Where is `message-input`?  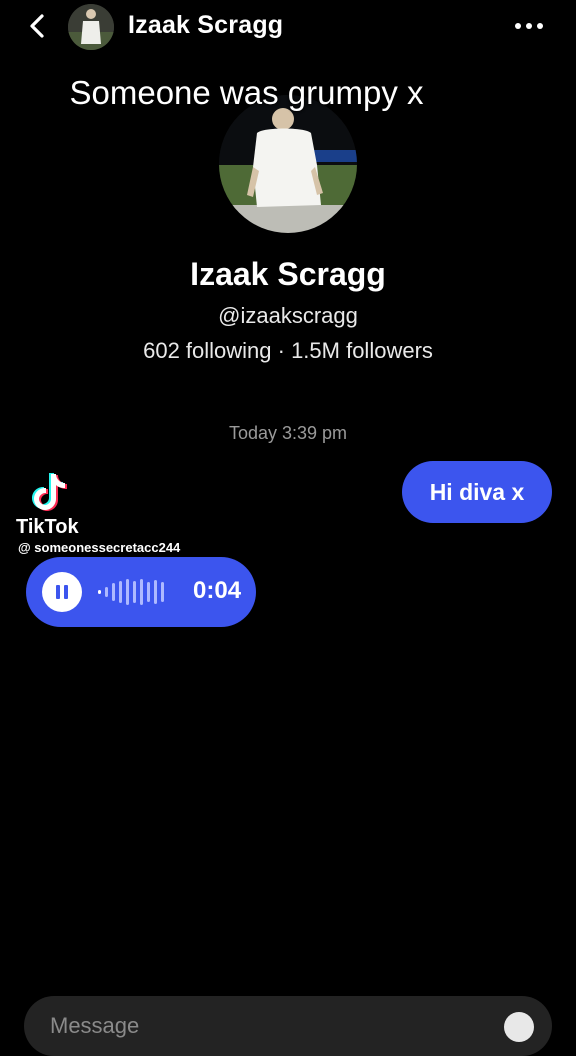 message-input is located at coordinates (265, 1026).